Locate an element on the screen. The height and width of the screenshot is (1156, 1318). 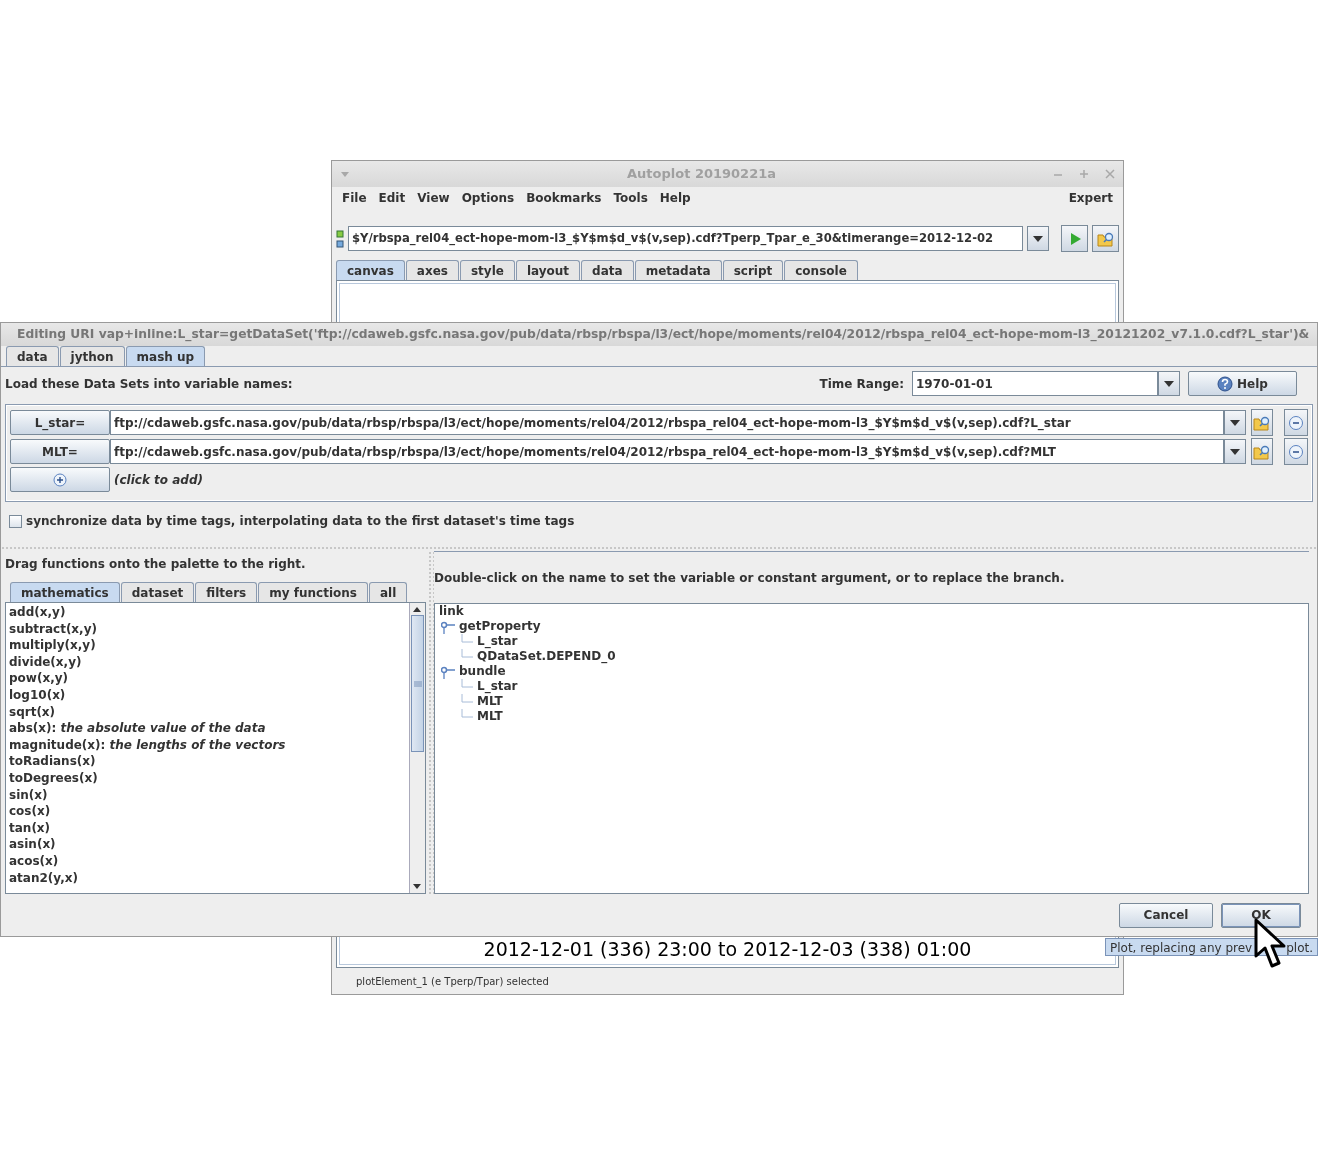
scrollbar-thumb is located at coordinates (417, 683).